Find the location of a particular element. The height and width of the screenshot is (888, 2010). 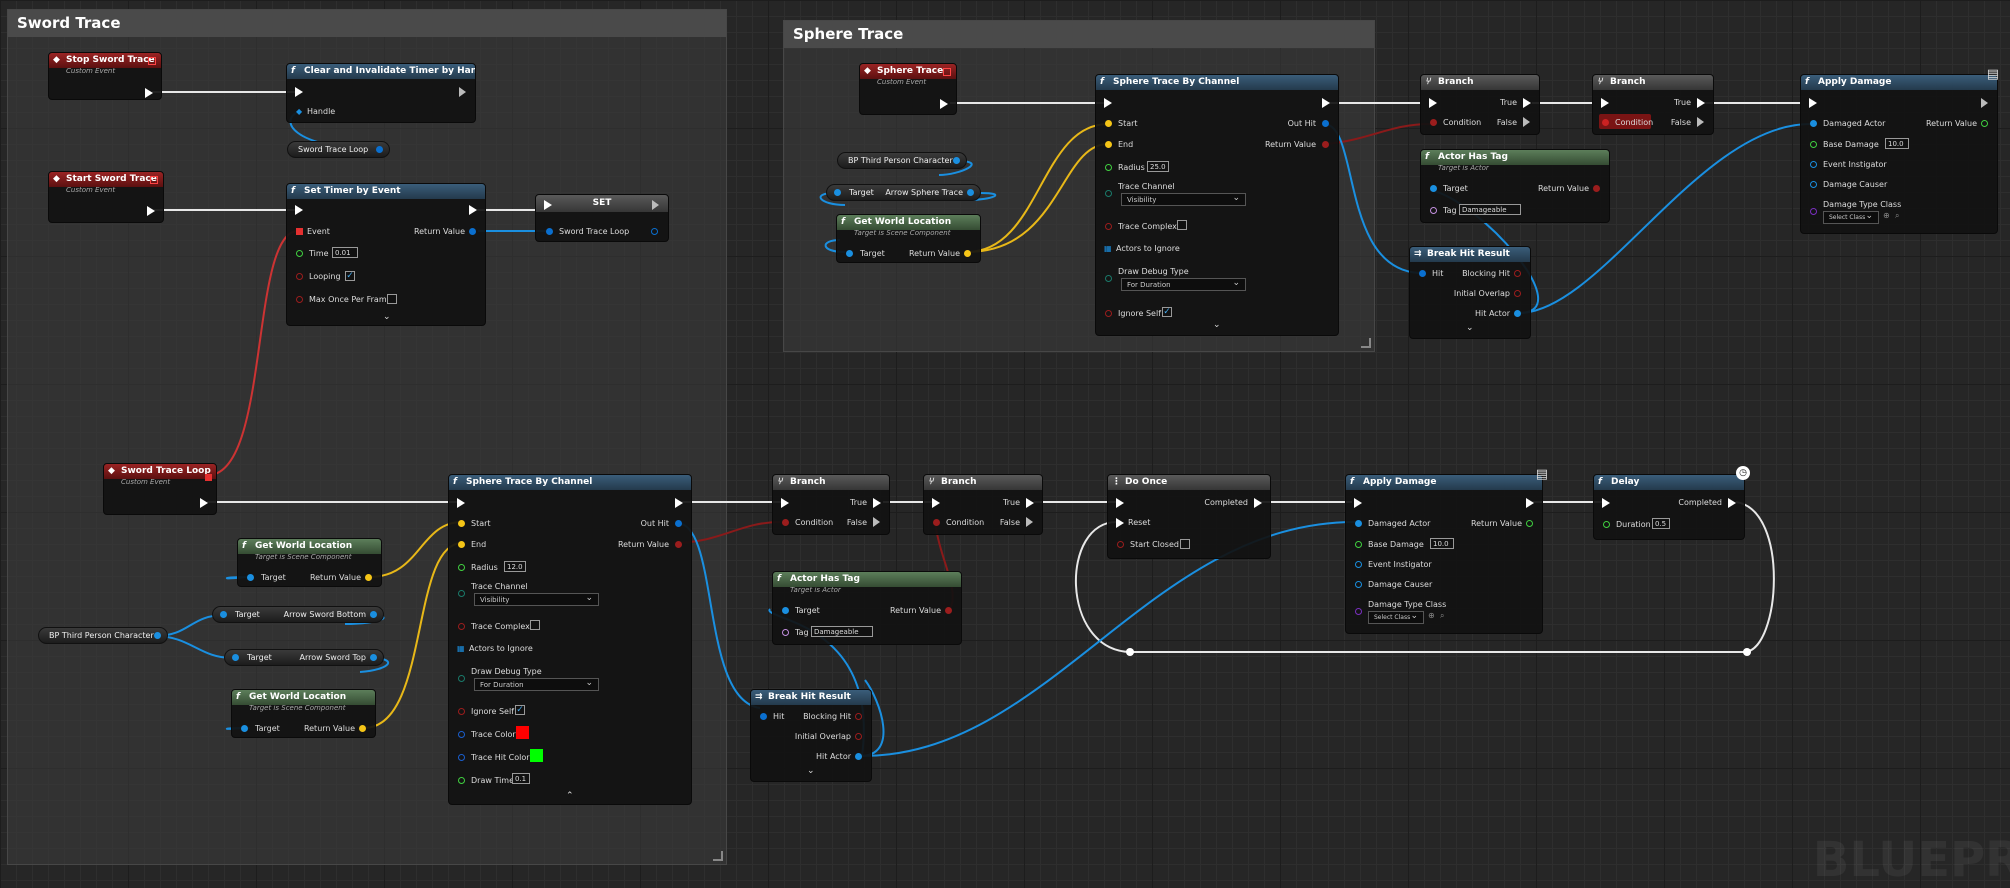

collapse-chevron-icon: ⌃ is located at coordinates (570, 796).